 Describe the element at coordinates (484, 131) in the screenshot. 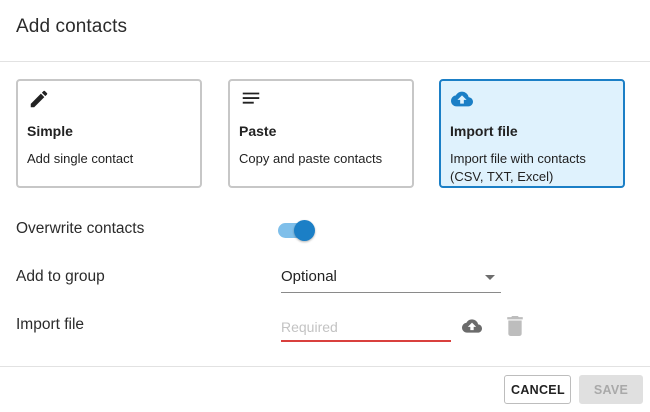

I see `card-title: Import file` at that location.